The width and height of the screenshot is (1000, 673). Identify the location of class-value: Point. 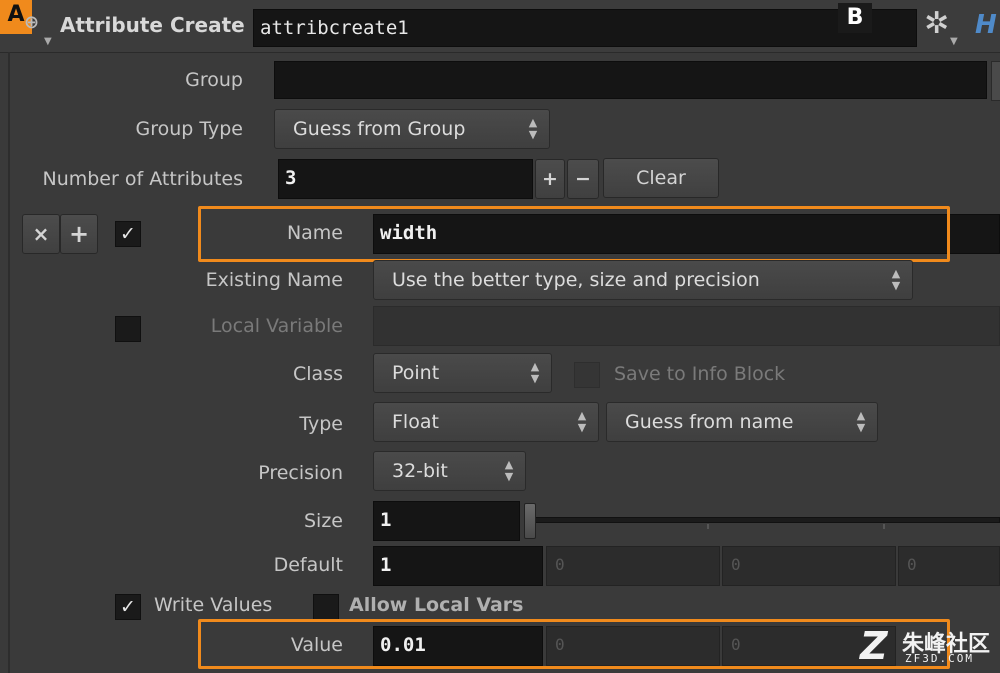
(416, 373).